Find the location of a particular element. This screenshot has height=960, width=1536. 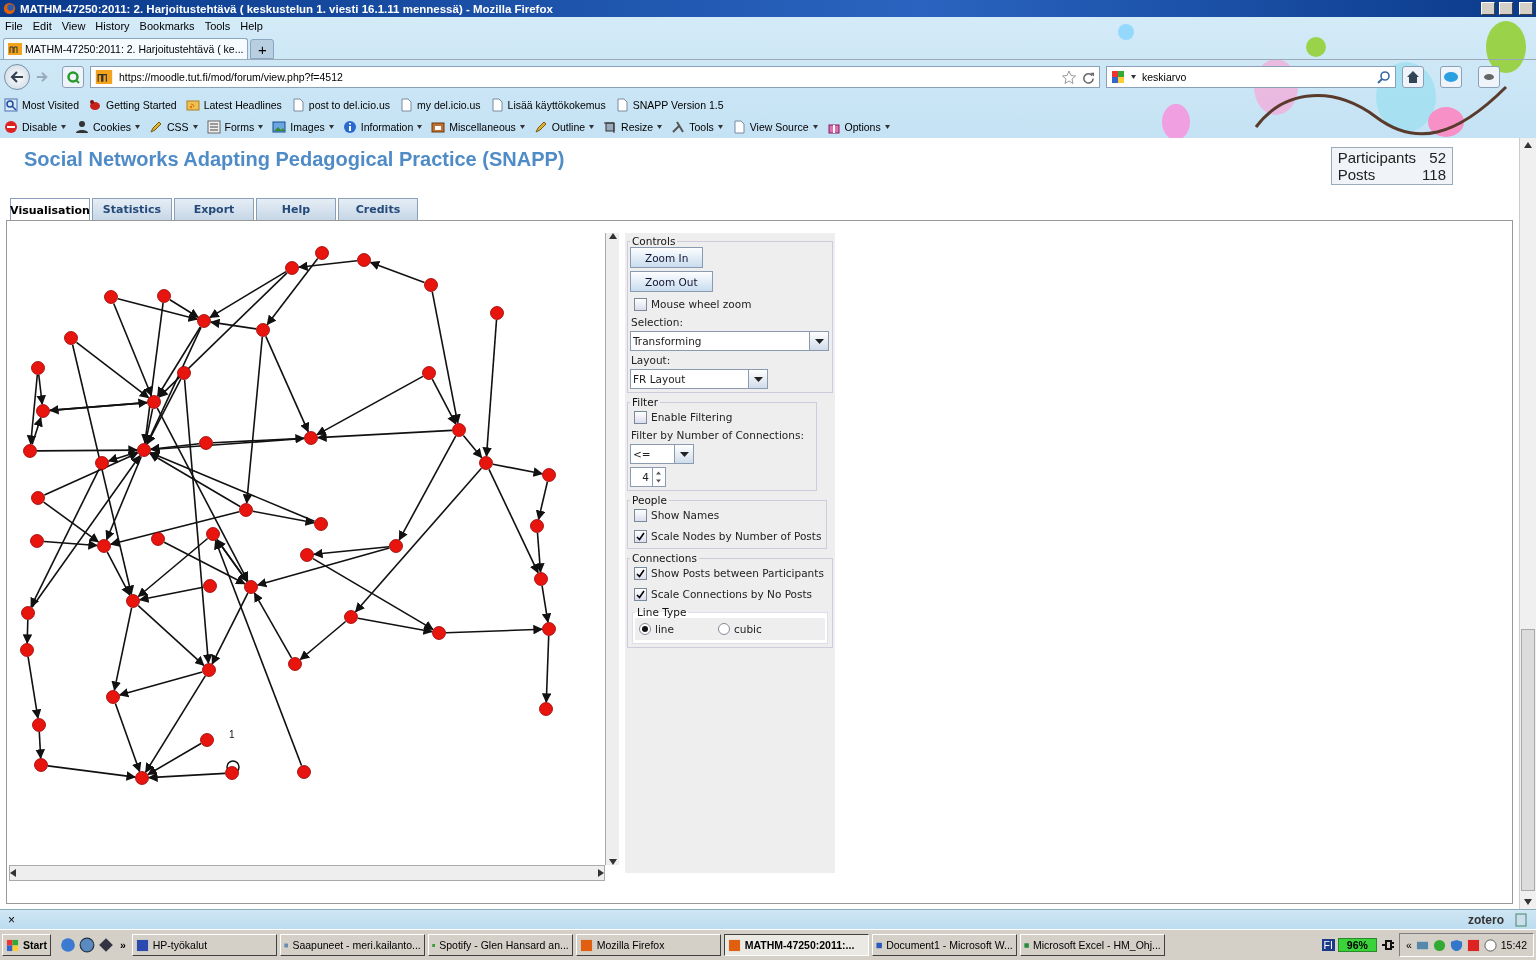

bookmark-item: SNAPP Version 1.5 is located at coordinates (669, 105).